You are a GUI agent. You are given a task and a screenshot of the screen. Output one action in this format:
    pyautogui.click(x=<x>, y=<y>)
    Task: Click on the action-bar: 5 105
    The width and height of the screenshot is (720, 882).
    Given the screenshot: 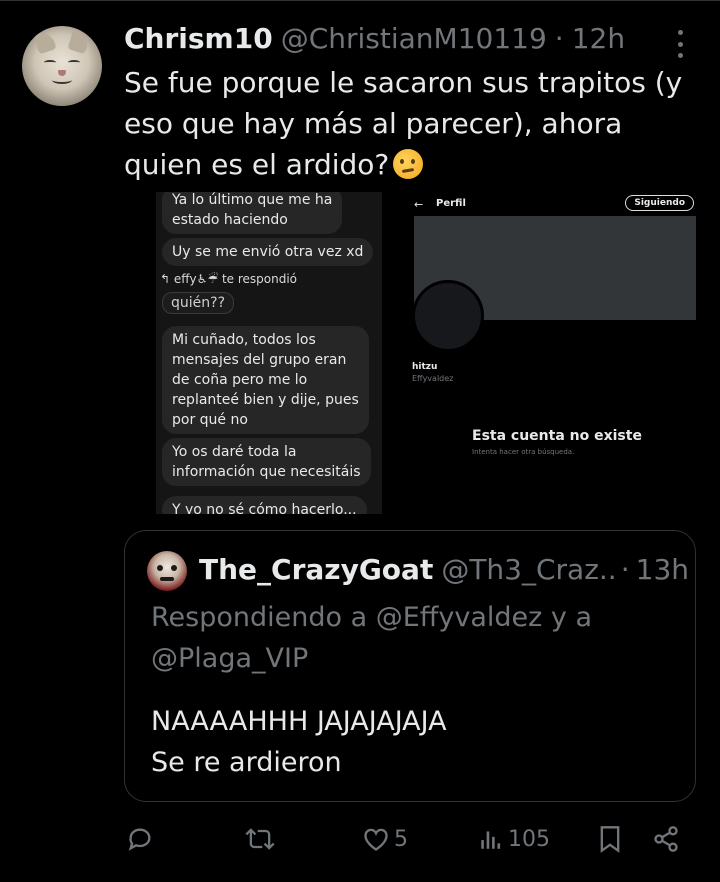 What is the action you would take?
    pyautogui.click(x=360, y=839)
    